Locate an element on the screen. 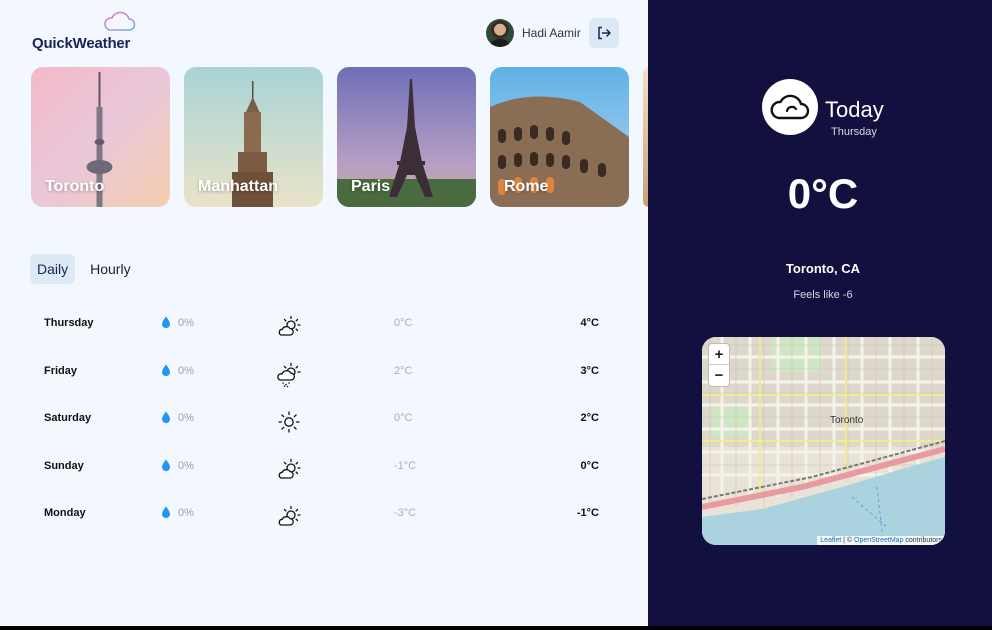 This screenshot has height=630, width=992. attribution-suffix: contributors is located at coordinates (922, 540).